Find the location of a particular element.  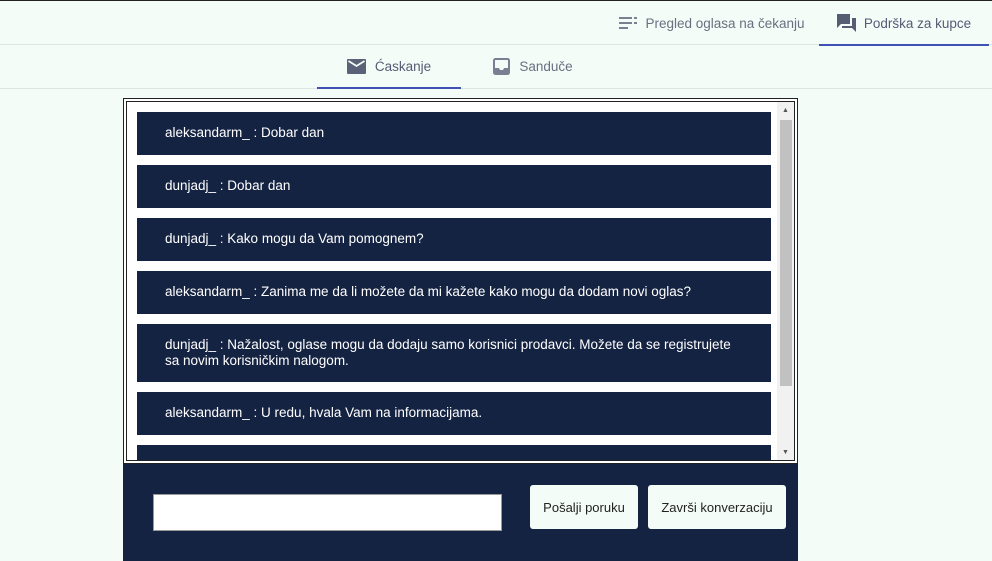

end-conversation-button: Završi konverzaciju is located at coordinates (717, 507).